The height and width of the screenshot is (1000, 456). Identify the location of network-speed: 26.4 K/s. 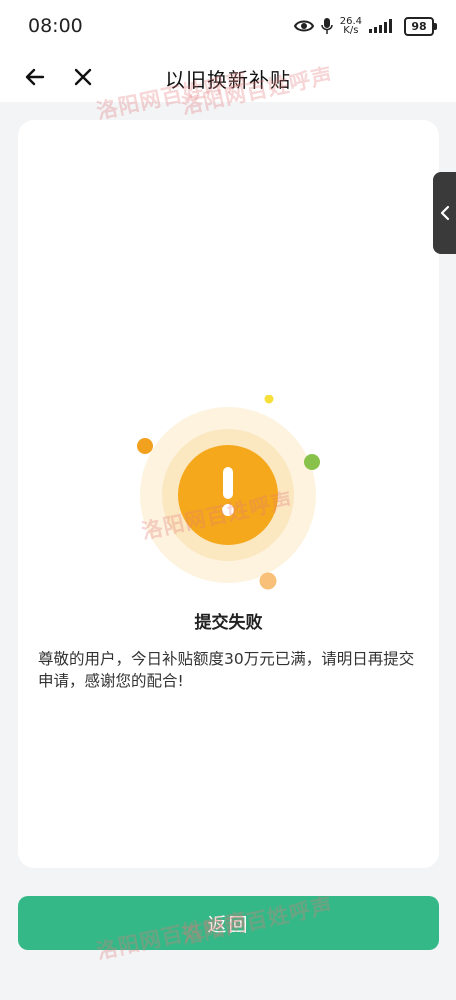
(351, 26).